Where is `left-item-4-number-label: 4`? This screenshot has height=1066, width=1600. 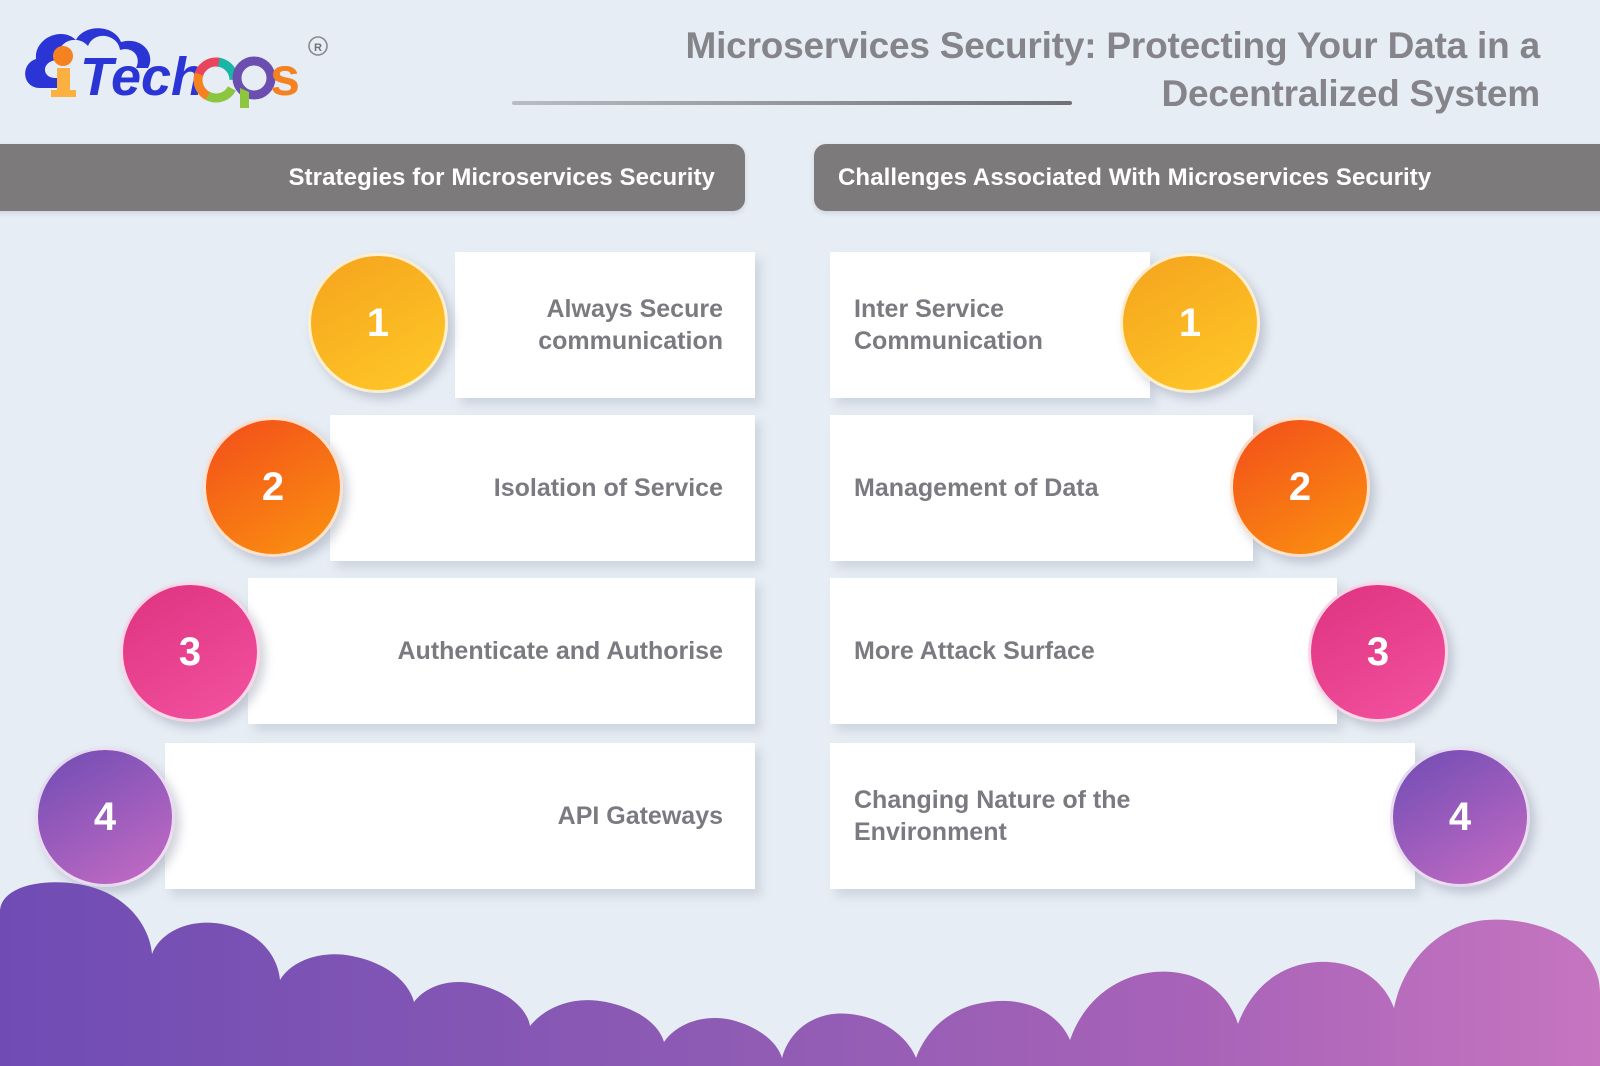 left-item-4-number-label: 4 is located at coordinates (105, 816).